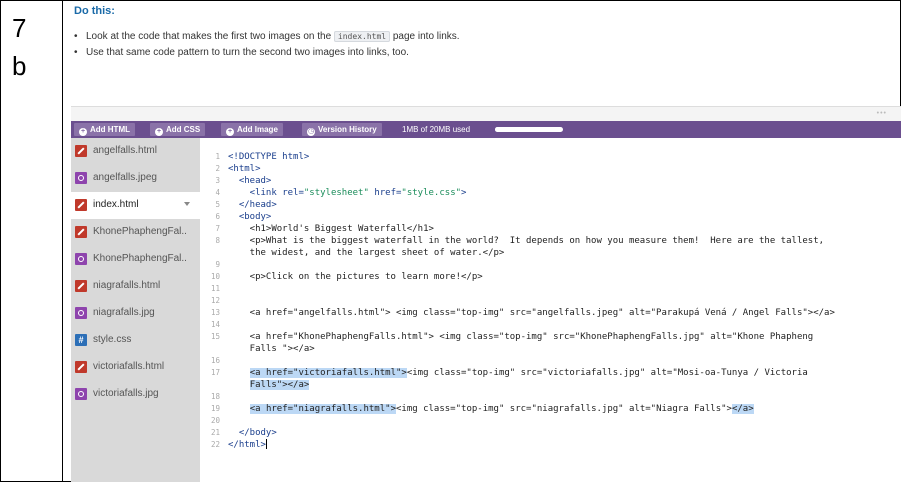  Describe the element at coordinates (135, 367) in the screenshot. I see `file-item-victoriafalls-html: victoriafalls.html` at that location.